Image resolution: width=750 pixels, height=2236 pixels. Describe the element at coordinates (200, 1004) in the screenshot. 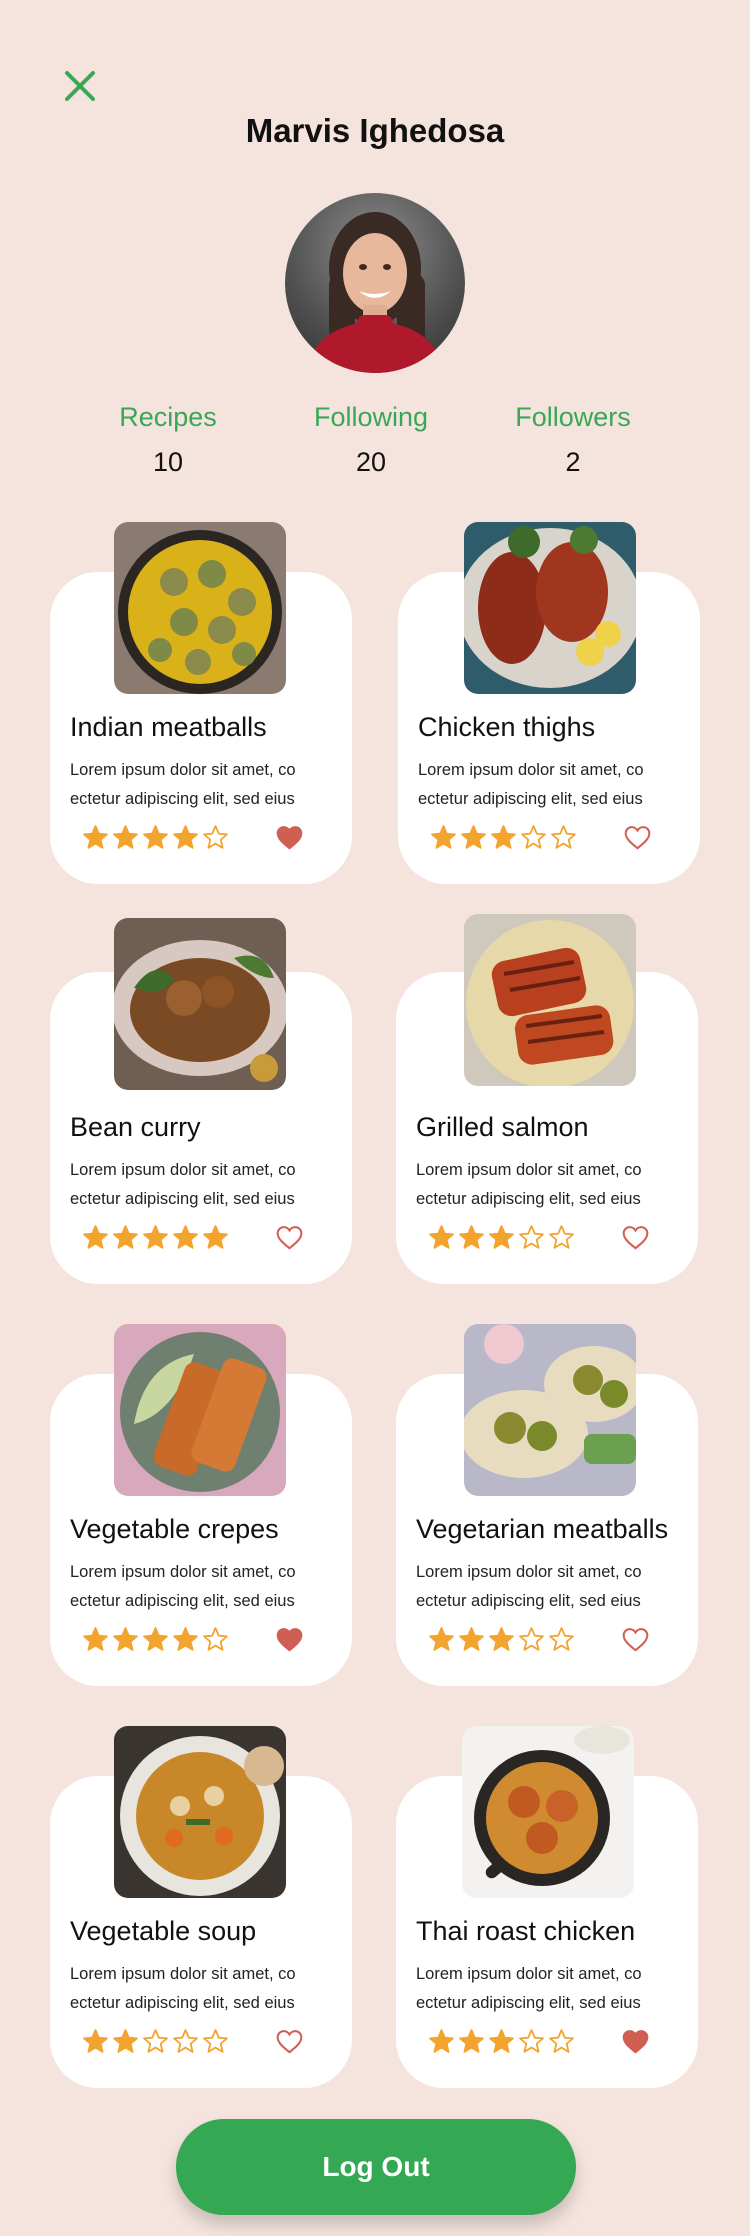

I see `bean-curry-image` at that location.